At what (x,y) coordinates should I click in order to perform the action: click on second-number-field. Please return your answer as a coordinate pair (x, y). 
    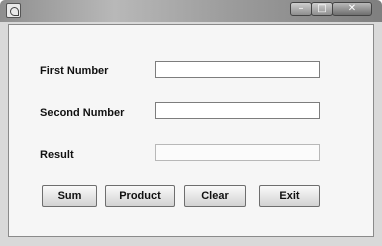
    Looking at the image, I should click on (237, 110).